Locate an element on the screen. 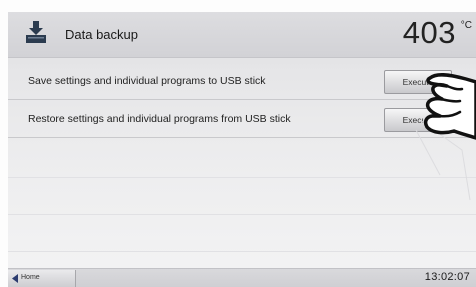  temperature-readout: 403 is located at coordinates (429, 32).